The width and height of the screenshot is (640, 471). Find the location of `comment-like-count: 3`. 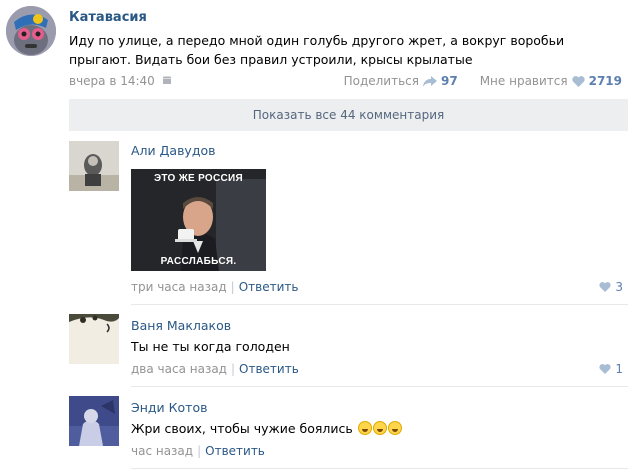

comment-like-count: 3 is located at coordinates (619, 287).